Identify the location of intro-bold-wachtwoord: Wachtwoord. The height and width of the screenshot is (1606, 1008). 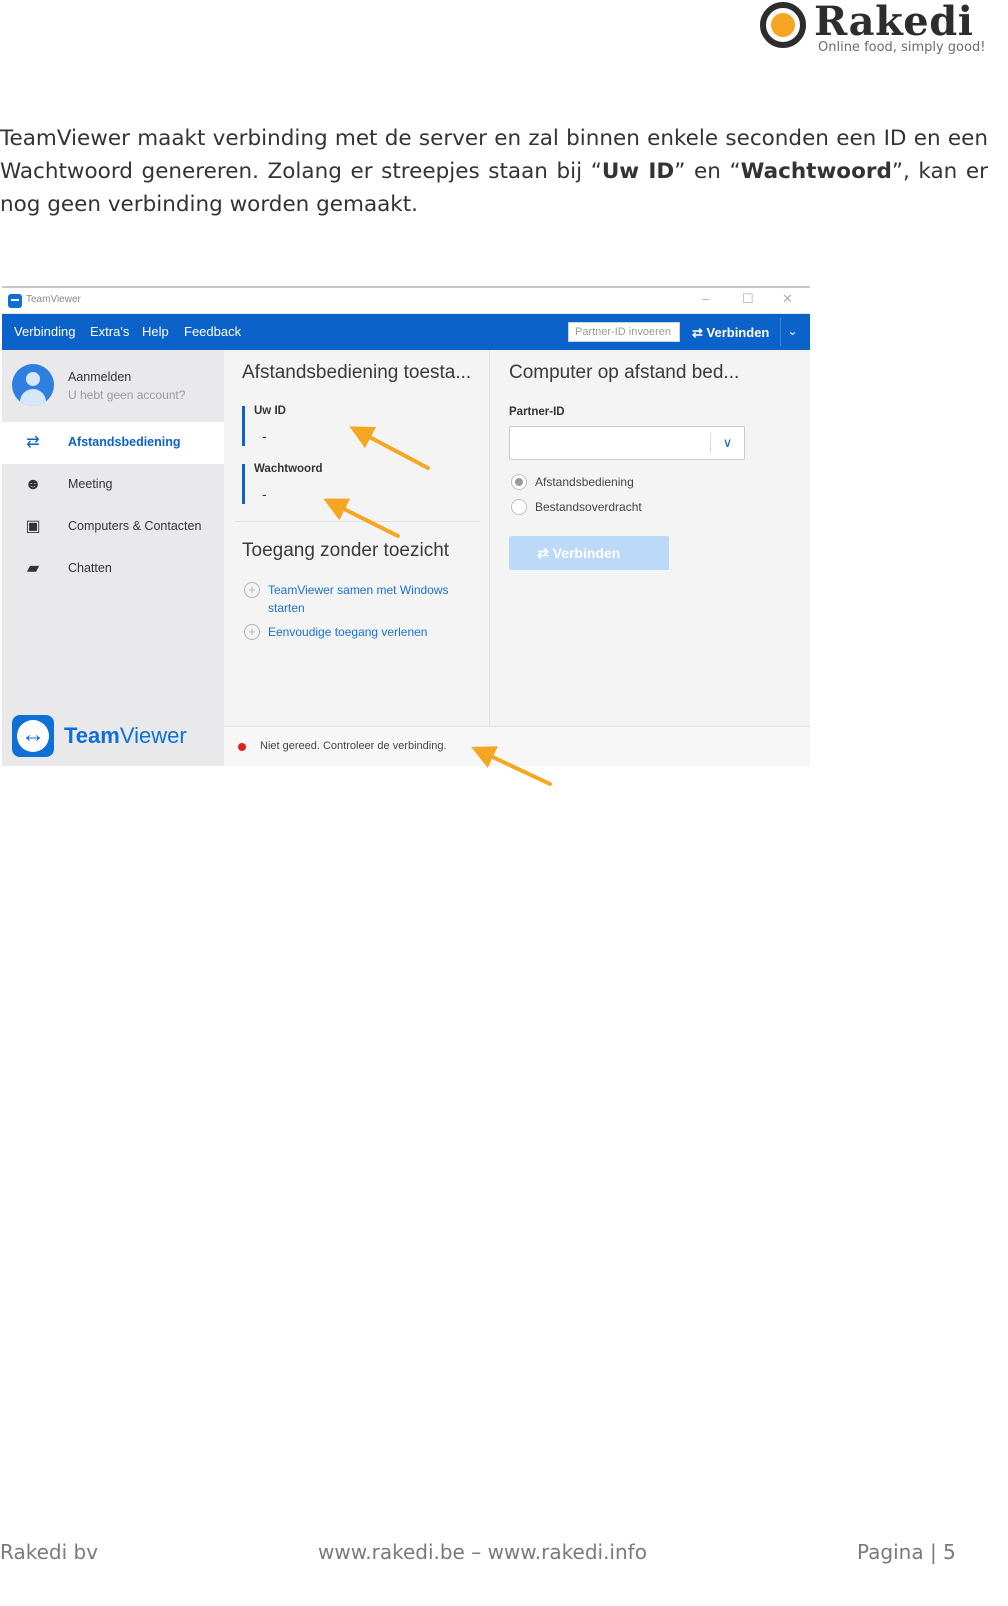
(816, 171).